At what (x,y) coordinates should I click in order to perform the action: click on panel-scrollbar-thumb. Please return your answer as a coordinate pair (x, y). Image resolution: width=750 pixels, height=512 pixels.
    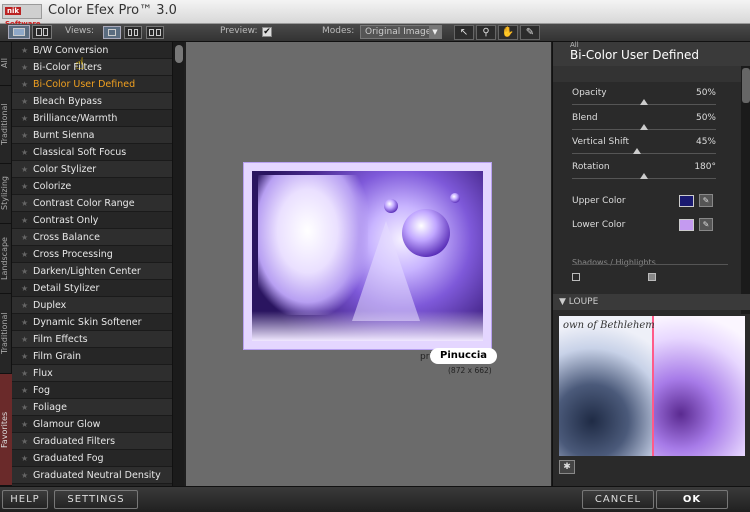
    Looking at the image, I should click on (746, 85).